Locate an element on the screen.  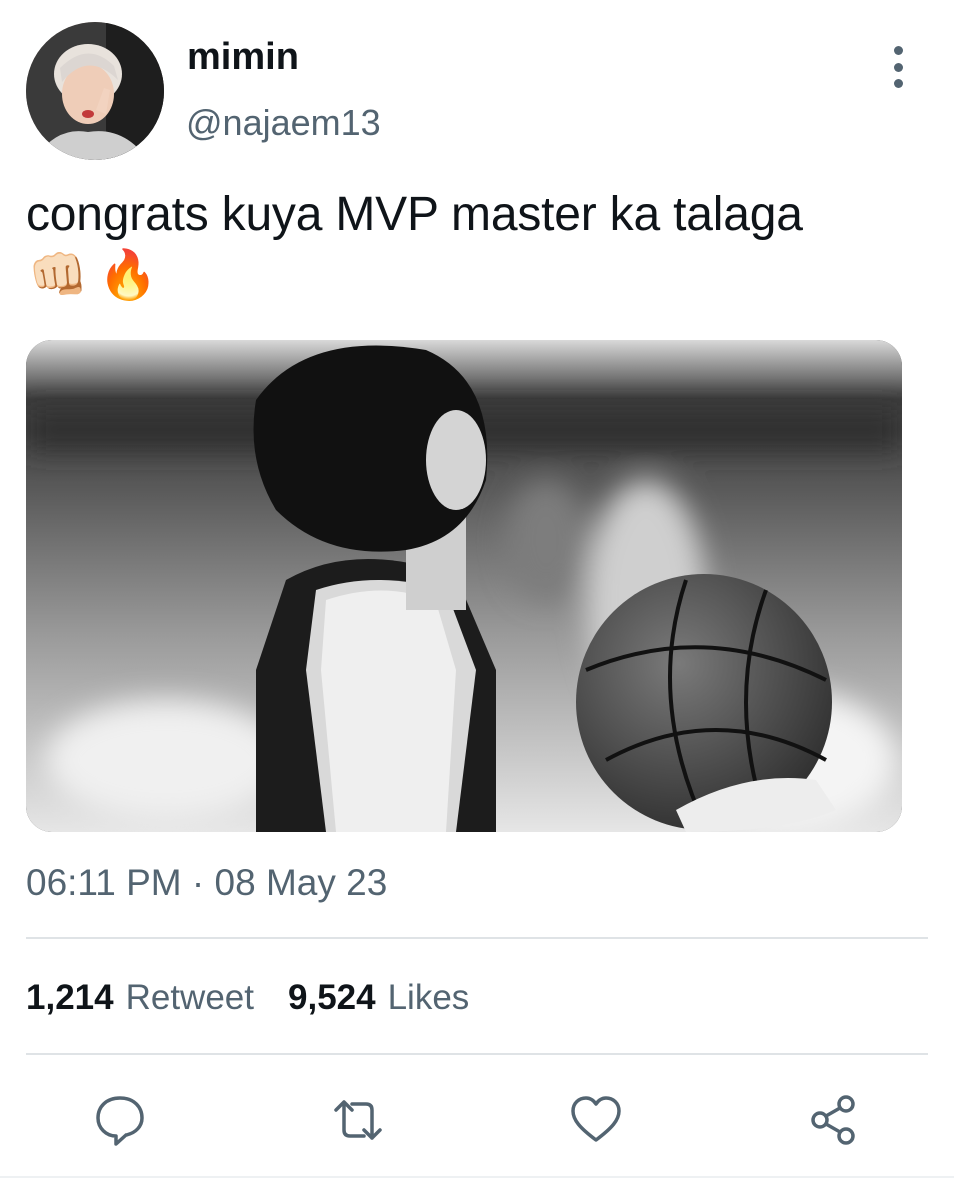
more-options-icon is located at coordinates (898, 67).